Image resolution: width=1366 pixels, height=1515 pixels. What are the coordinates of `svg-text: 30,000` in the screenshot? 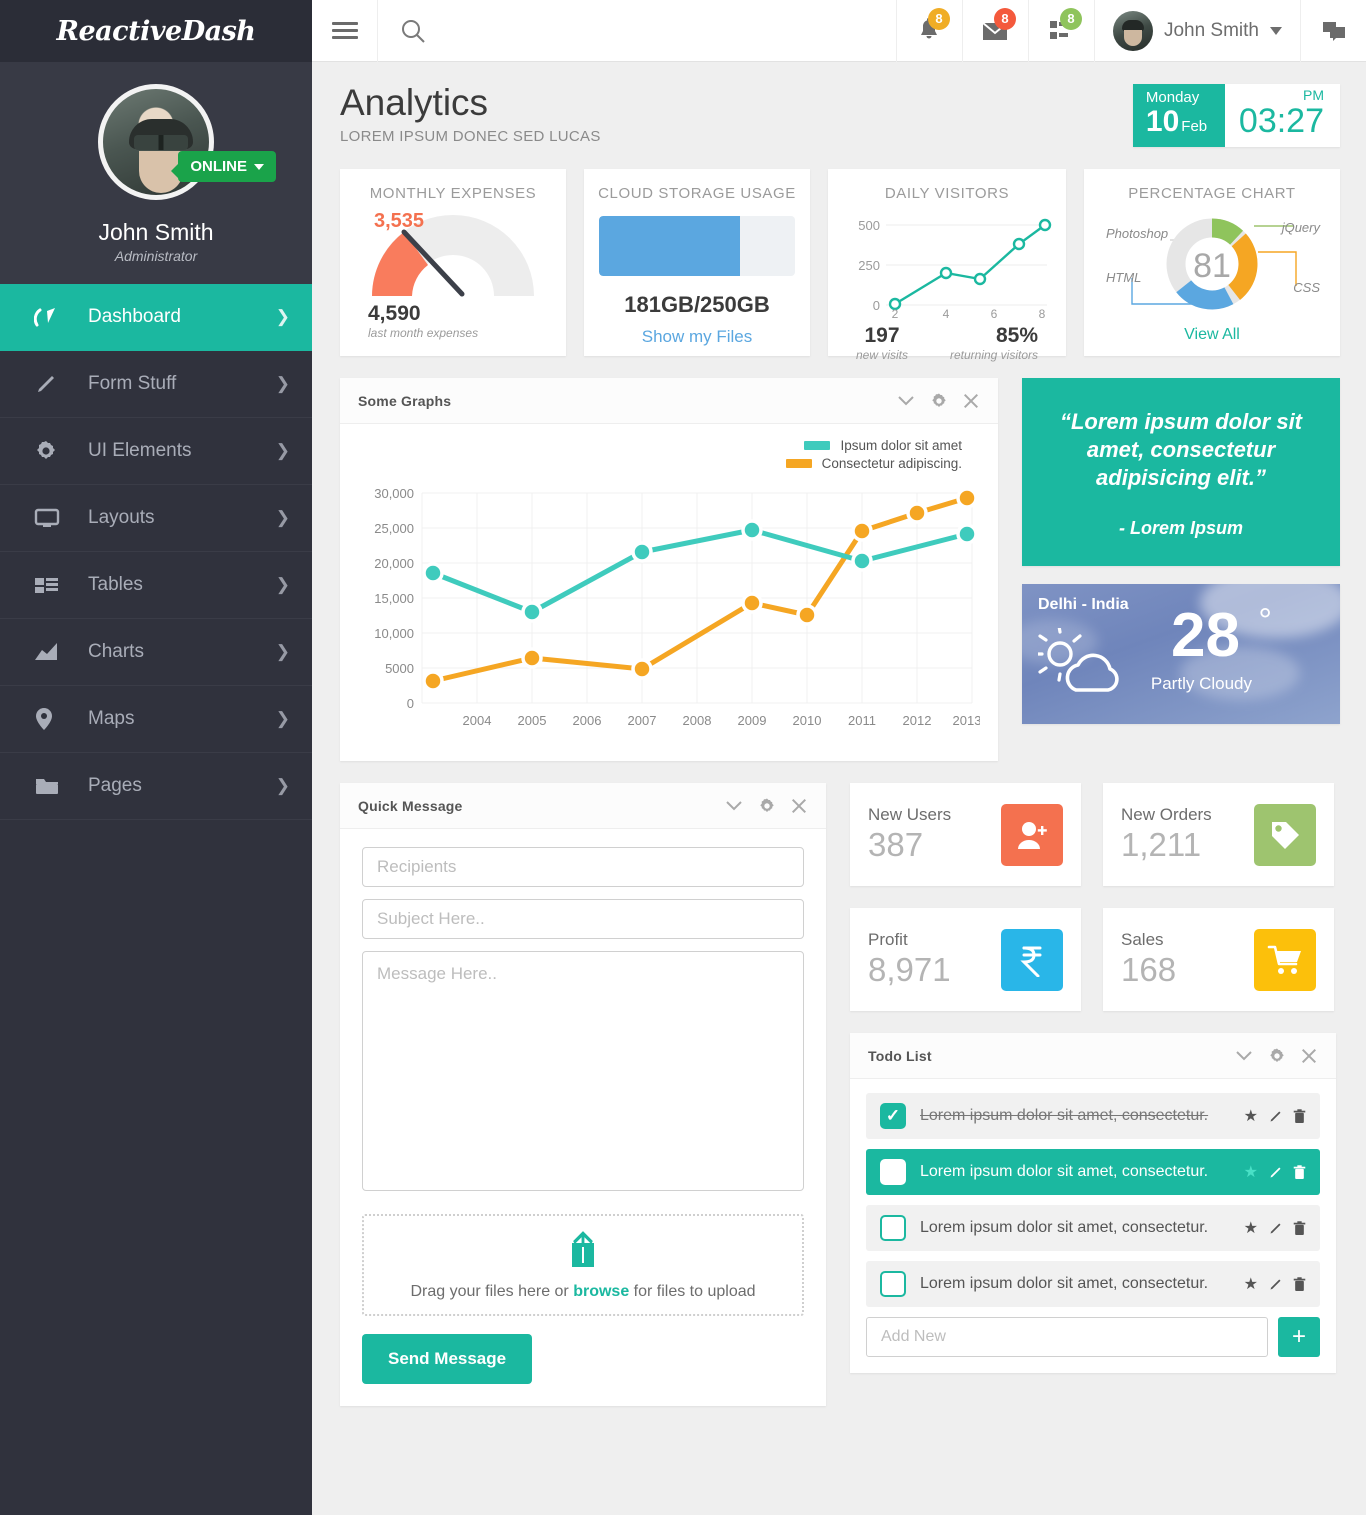 It's located at (394, 493).